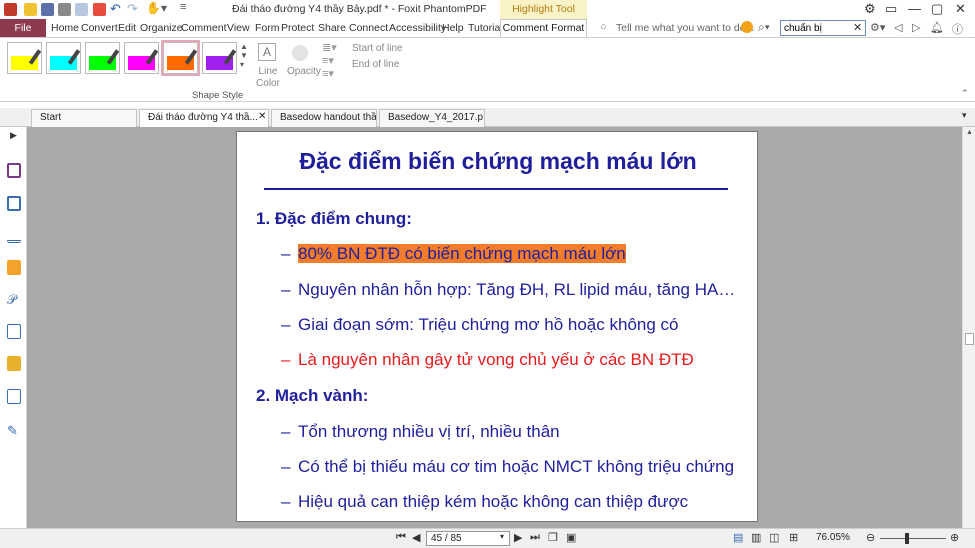  I want to click on style-swatch-purple, so click(219, 58).